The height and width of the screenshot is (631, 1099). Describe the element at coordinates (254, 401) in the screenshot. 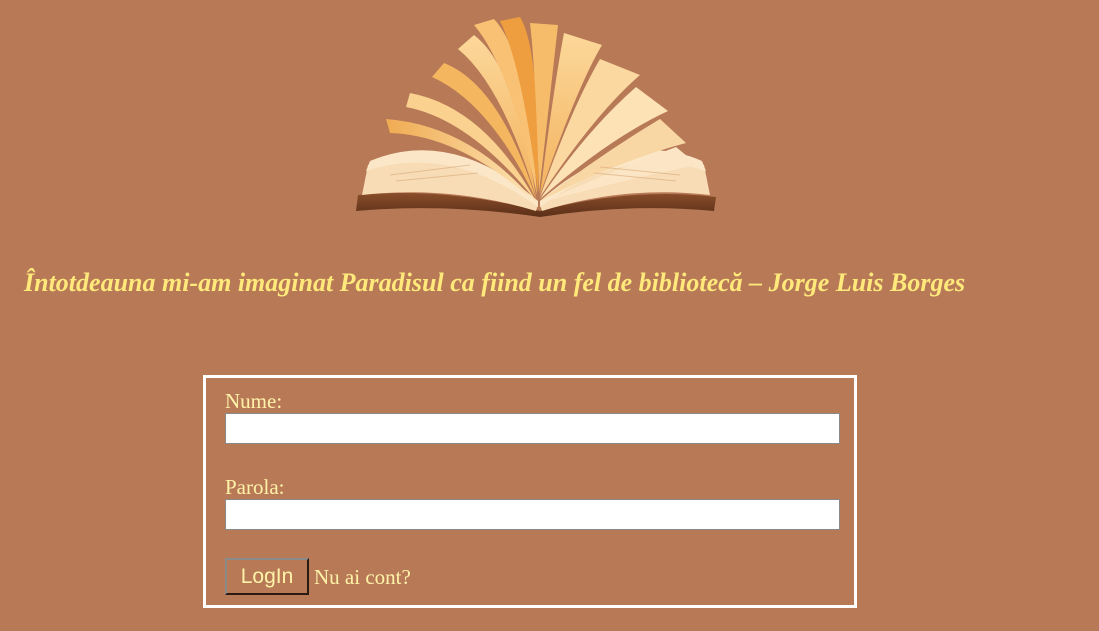

I see `username-label: Nume:` at that location.